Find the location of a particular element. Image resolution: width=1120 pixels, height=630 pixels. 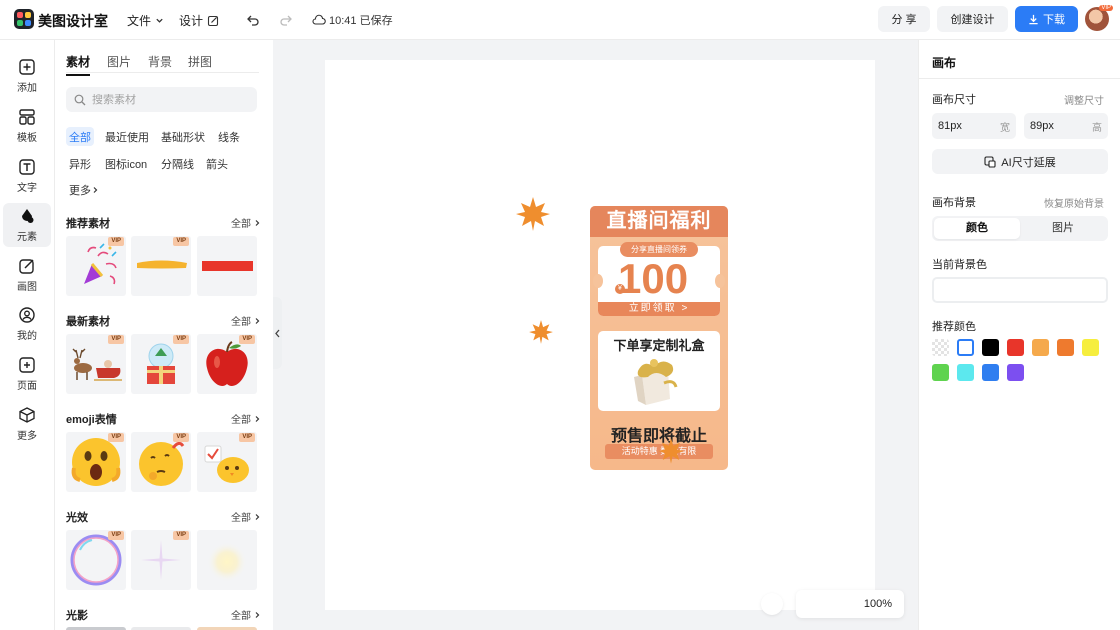

redo-button is located at coordinates (286, 20).